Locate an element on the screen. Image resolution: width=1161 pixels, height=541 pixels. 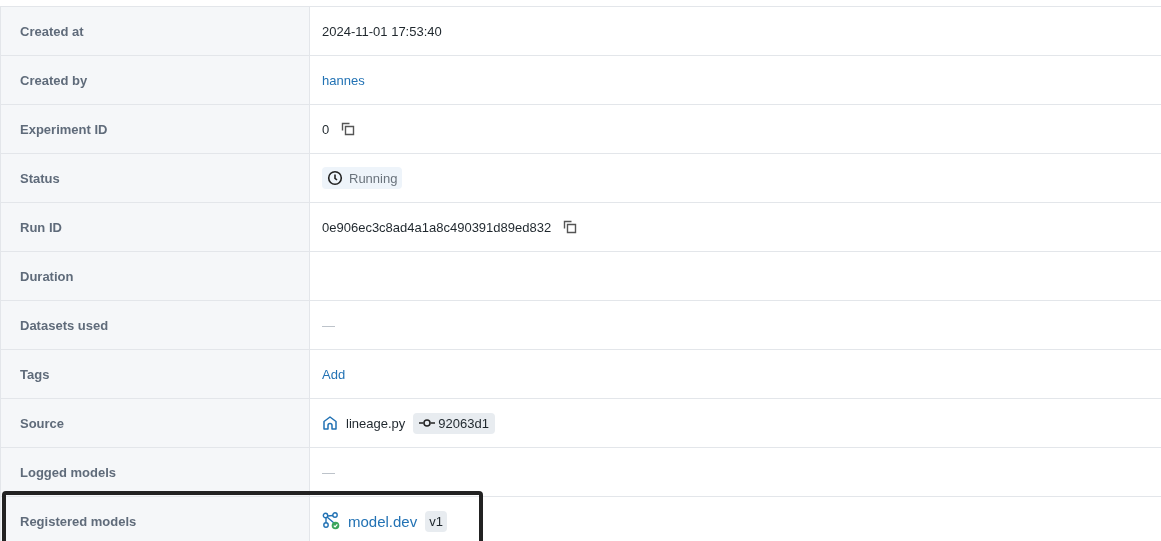
row-label: Created at is located at coordinates (52, 31).